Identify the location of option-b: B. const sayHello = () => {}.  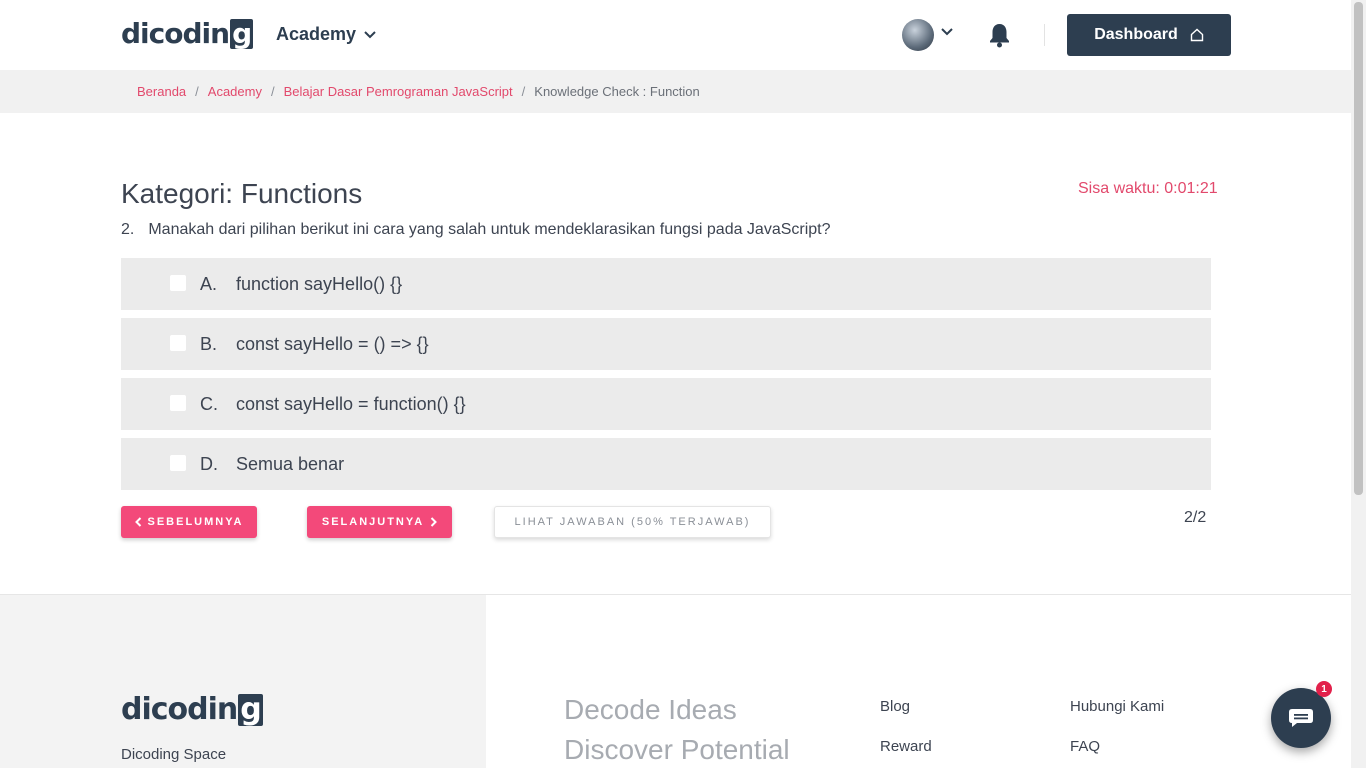
(666, 344).